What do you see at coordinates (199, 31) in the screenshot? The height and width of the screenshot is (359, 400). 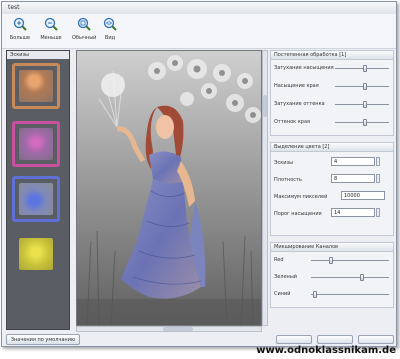 I see `toolbar: Больше Меньше Обычный Вид` at bounding box center [199, 31].